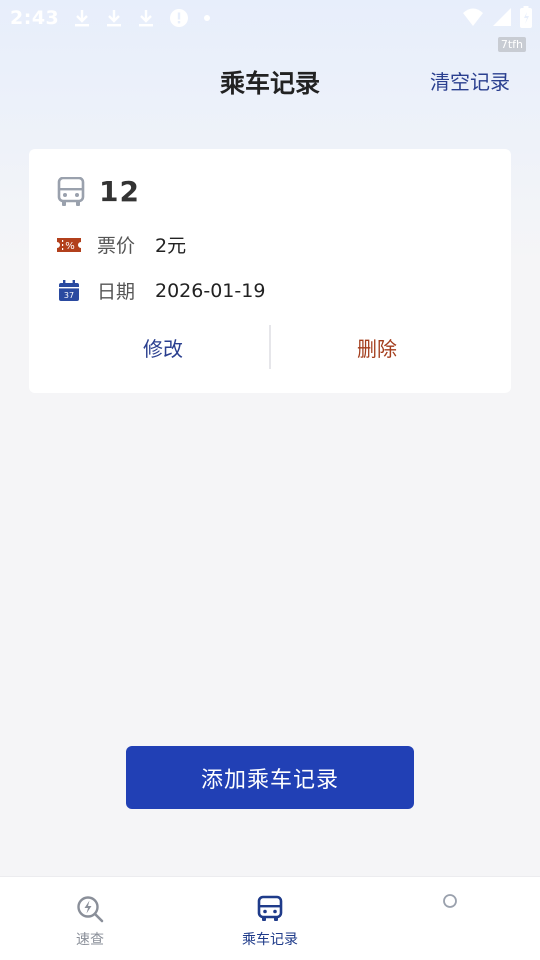 Image resolution: width=540 pixels, height=960 pixels. I want to click on circle-icon, so click(450, 901).